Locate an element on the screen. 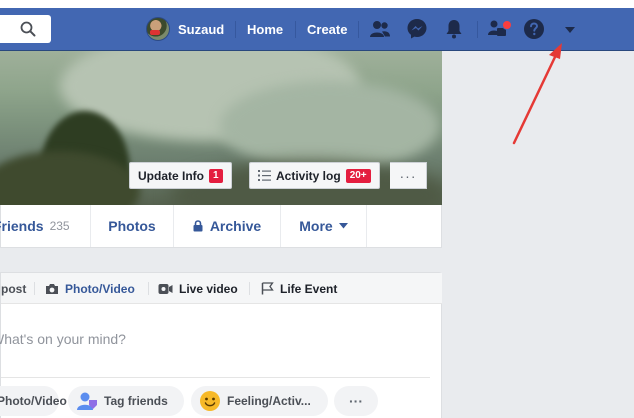 Image resolution: width=634 pixels, height=418 pixels. window-top-edge is located at coordinates (317, 4).